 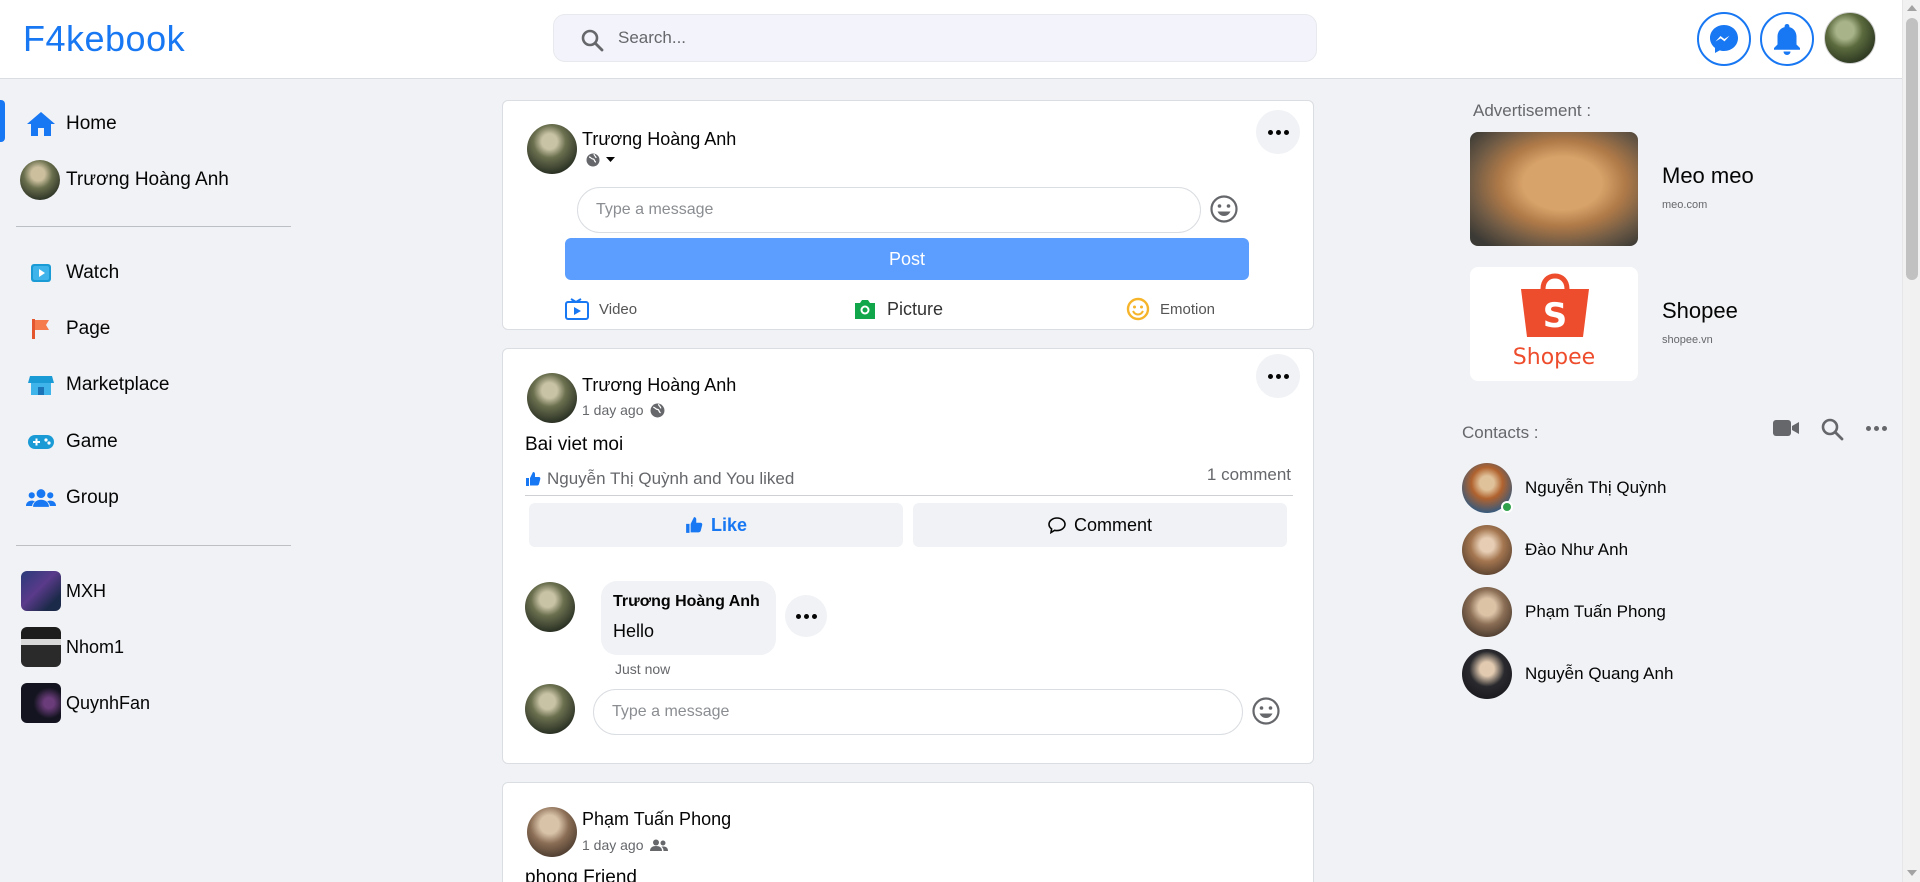 I want to click on sidebar-item-profile: Trương Hoàng Anh, so click(x=150, y=180).